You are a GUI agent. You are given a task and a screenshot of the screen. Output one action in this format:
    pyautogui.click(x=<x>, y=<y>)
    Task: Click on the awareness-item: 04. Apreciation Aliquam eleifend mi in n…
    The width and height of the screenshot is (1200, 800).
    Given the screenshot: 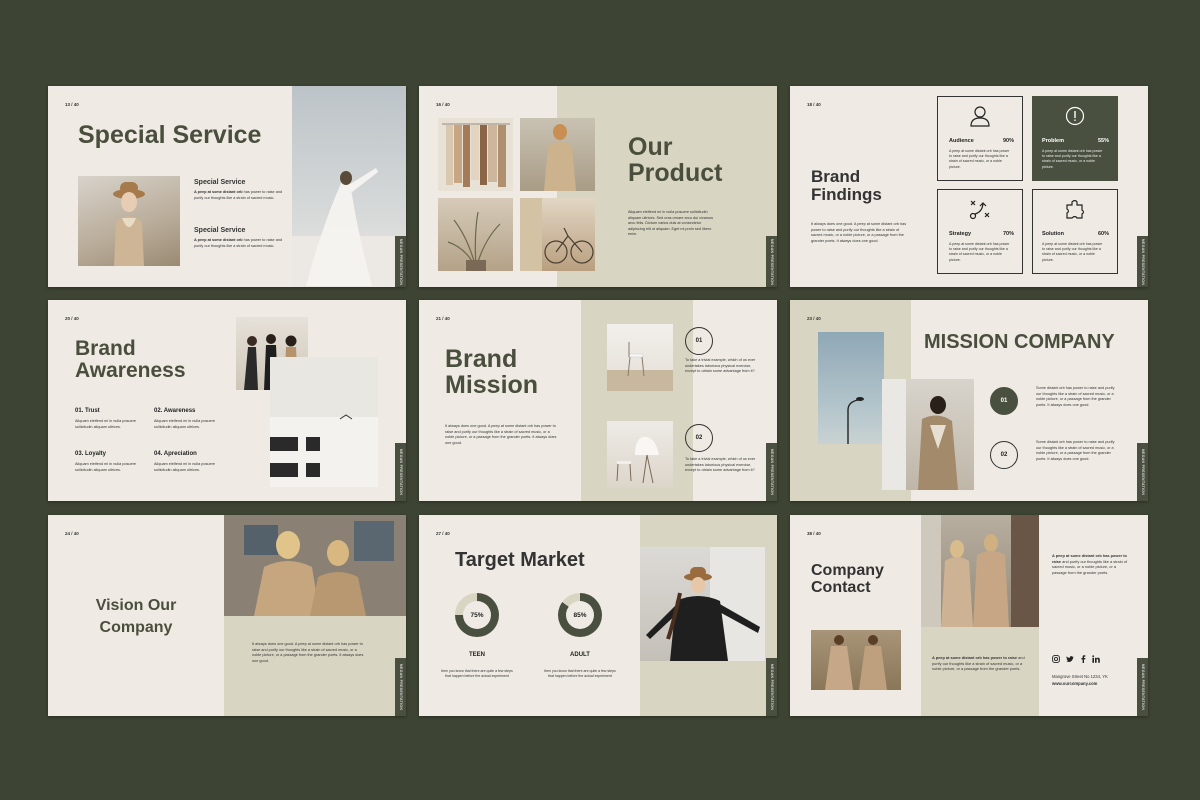 What is the action you would take?
    pyautogui.click(x=184, y=461)
    